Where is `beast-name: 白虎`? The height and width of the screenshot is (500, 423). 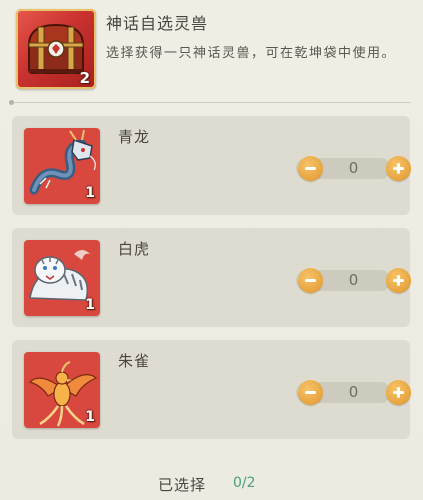
beast-name: 白虎 is located at coordinates (134, 249).